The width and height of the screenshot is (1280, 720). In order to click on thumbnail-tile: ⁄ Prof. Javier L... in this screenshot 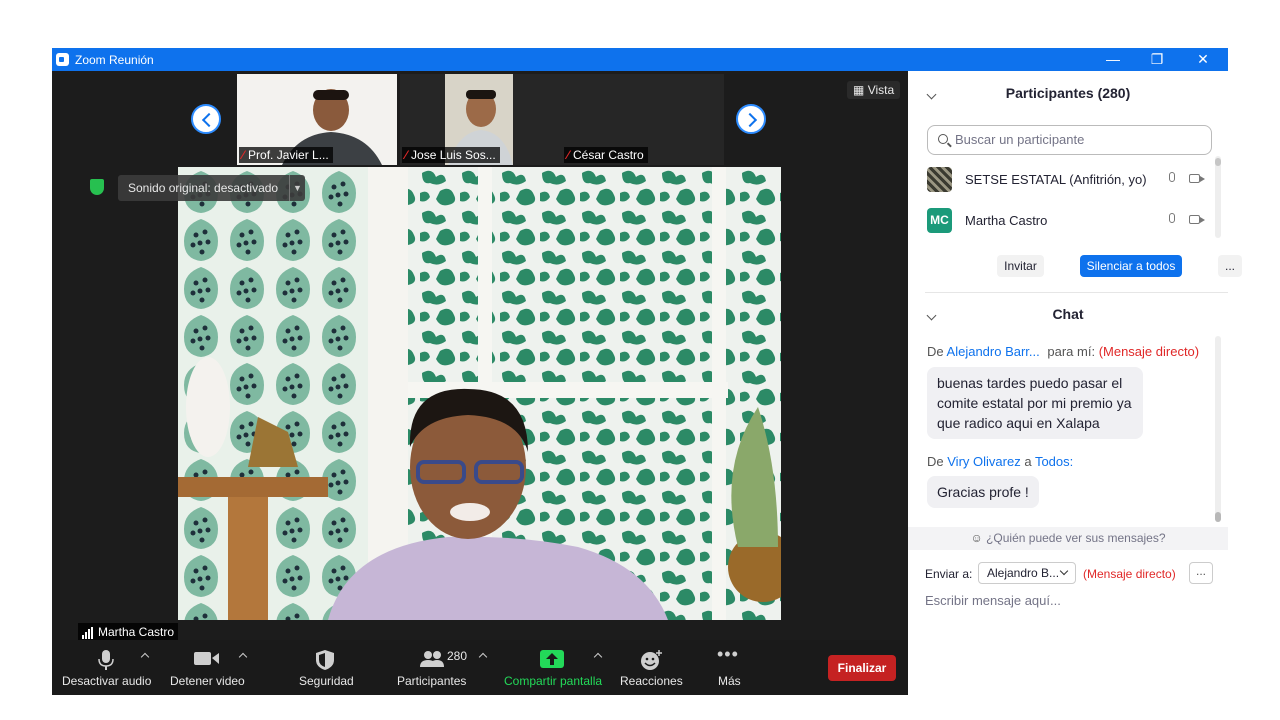, I will do `click(317, 119)`.